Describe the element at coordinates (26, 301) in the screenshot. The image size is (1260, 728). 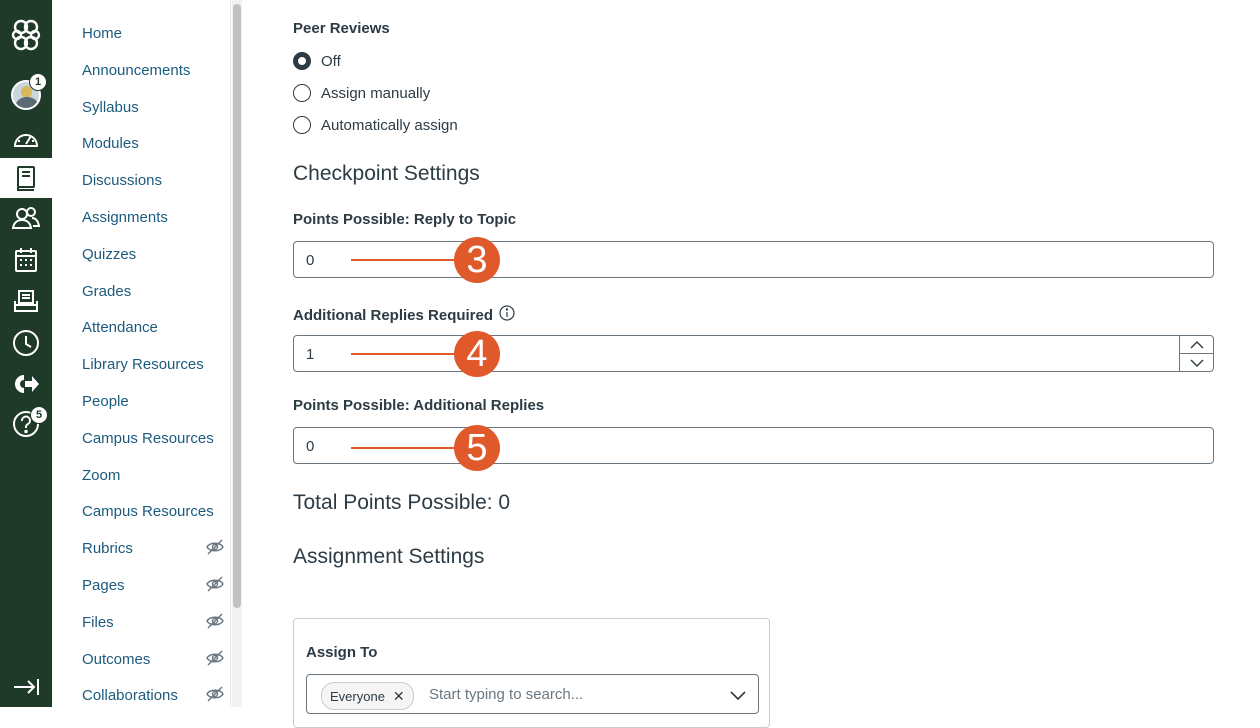
I see `inbox-icon` at that location.